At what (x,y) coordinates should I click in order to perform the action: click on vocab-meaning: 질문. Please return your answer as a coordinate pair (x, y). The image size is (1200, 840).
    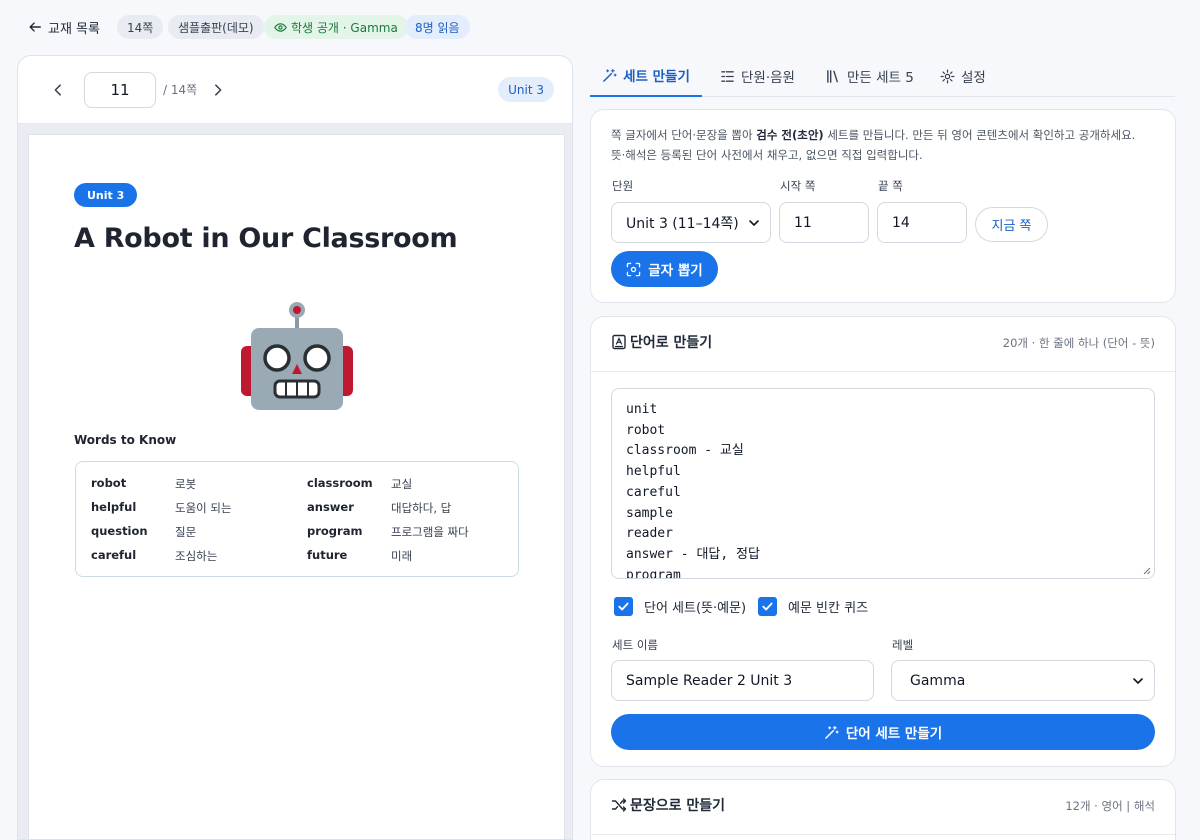
    Looking at the image, I should click on (186, 532).